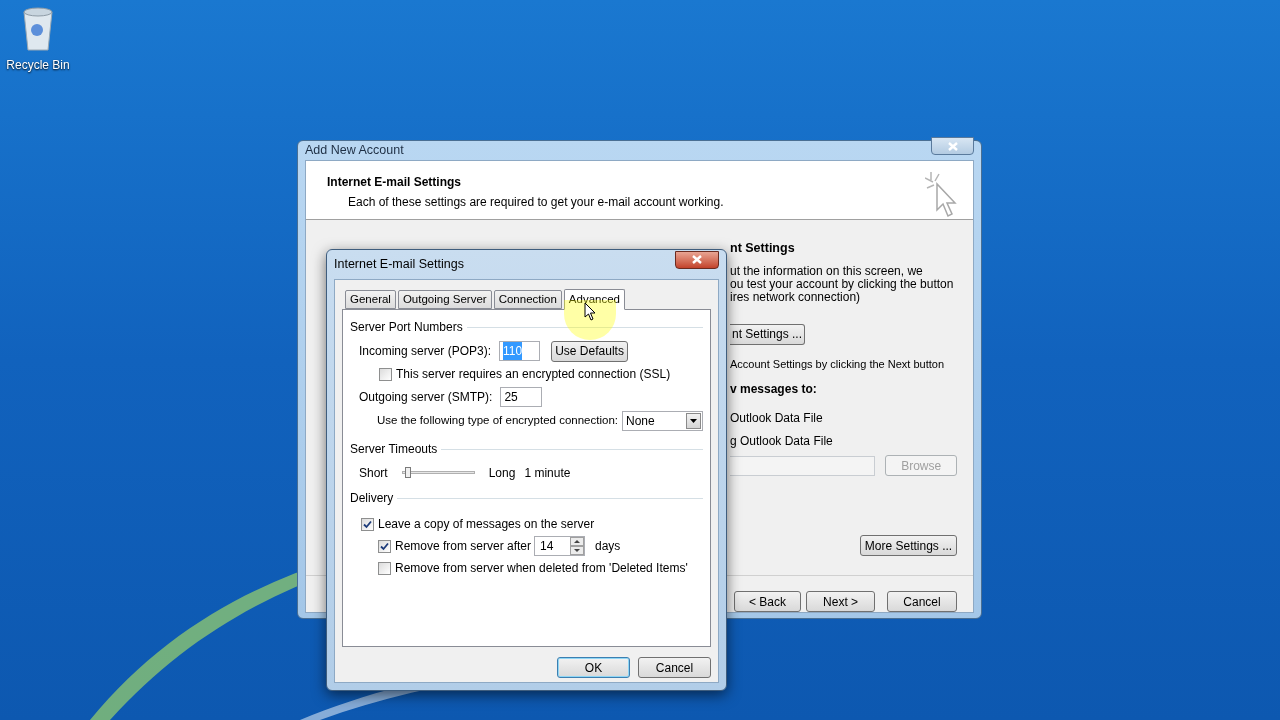  Describe the element at coordinates (547, 473) in the screenshot. I see `slider-reading: 1 minute` at that location.